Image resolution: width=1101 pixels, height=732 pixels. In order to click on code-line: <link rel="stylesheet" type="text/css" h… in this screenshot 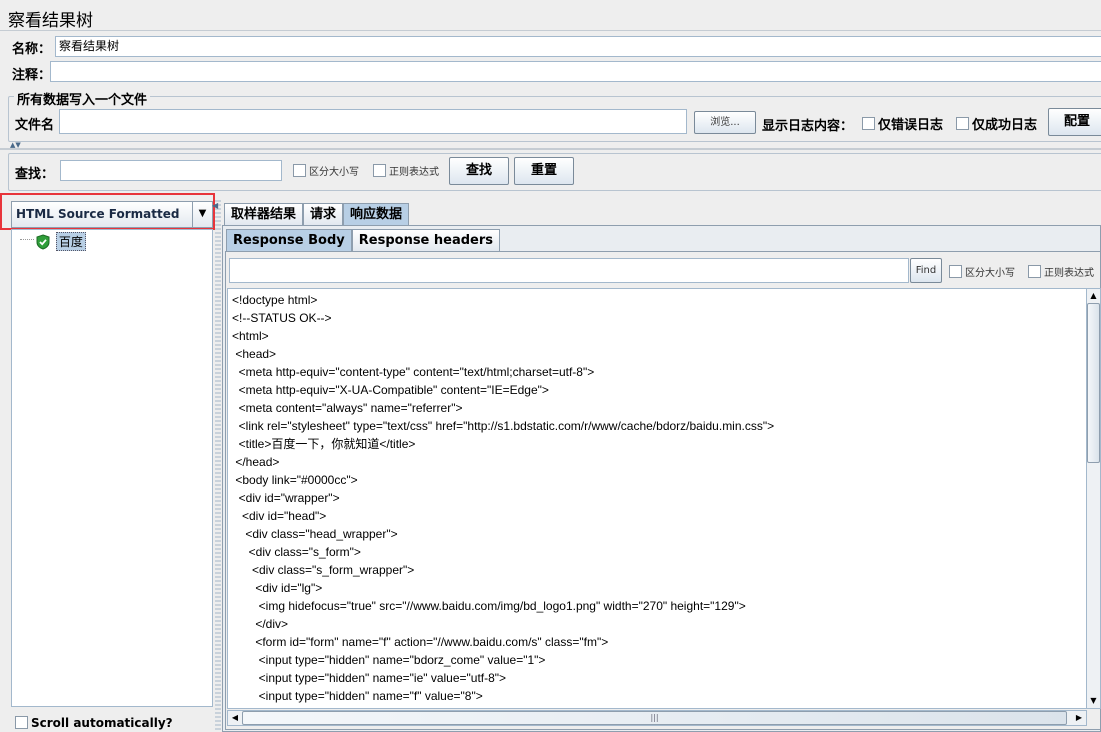, I will do `click(503, 426)`.